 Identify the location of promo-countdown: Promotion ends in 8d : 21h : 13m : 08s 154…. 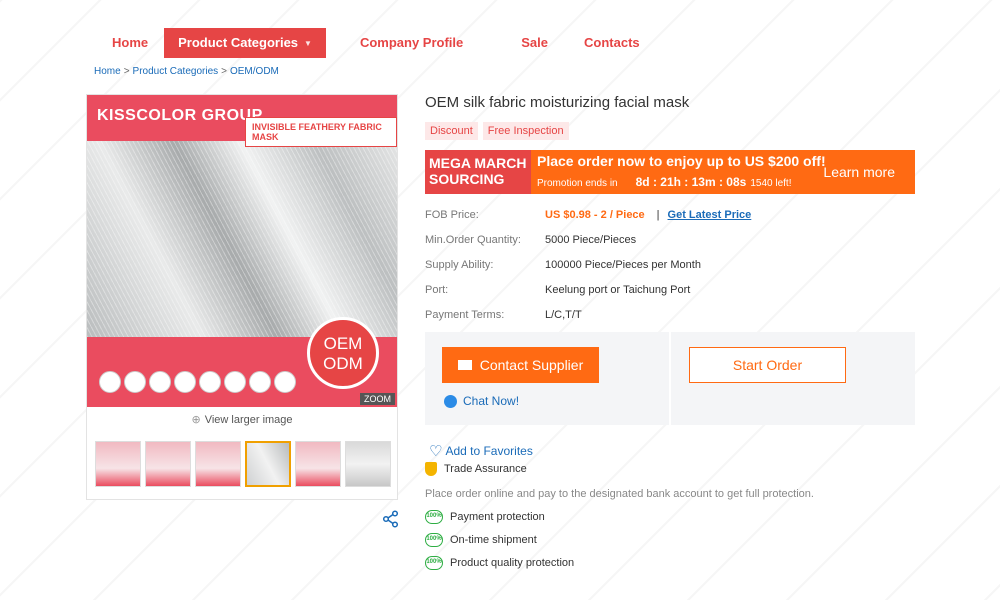
(664, 182).